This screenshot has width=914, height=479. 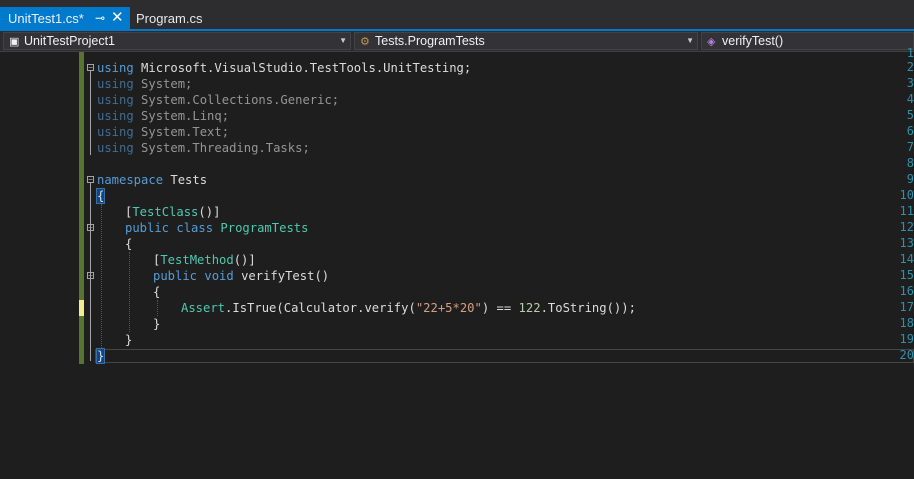 I want to click on change-marker-unsaved, so click(x=81, y=308).